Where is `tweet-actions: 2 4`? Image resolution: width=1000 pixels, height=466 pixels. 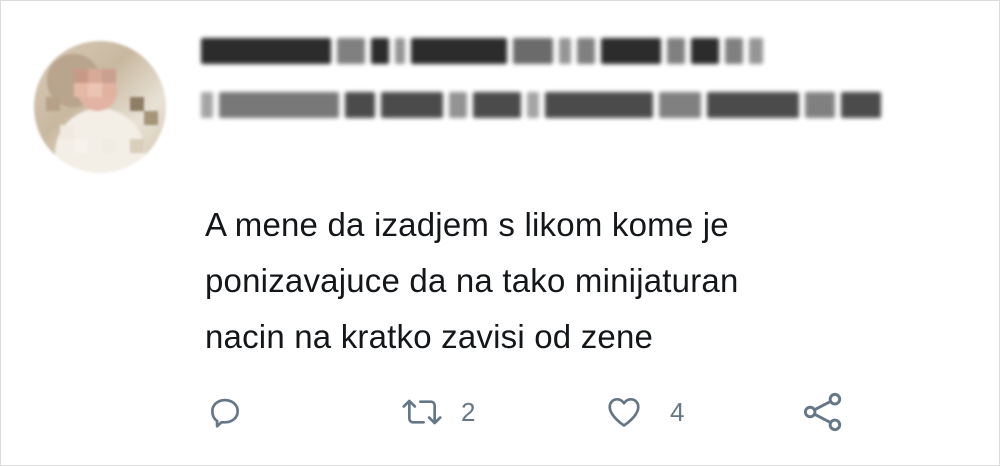
tweet-actions: 2 4 is located at coordinates (500, 412).